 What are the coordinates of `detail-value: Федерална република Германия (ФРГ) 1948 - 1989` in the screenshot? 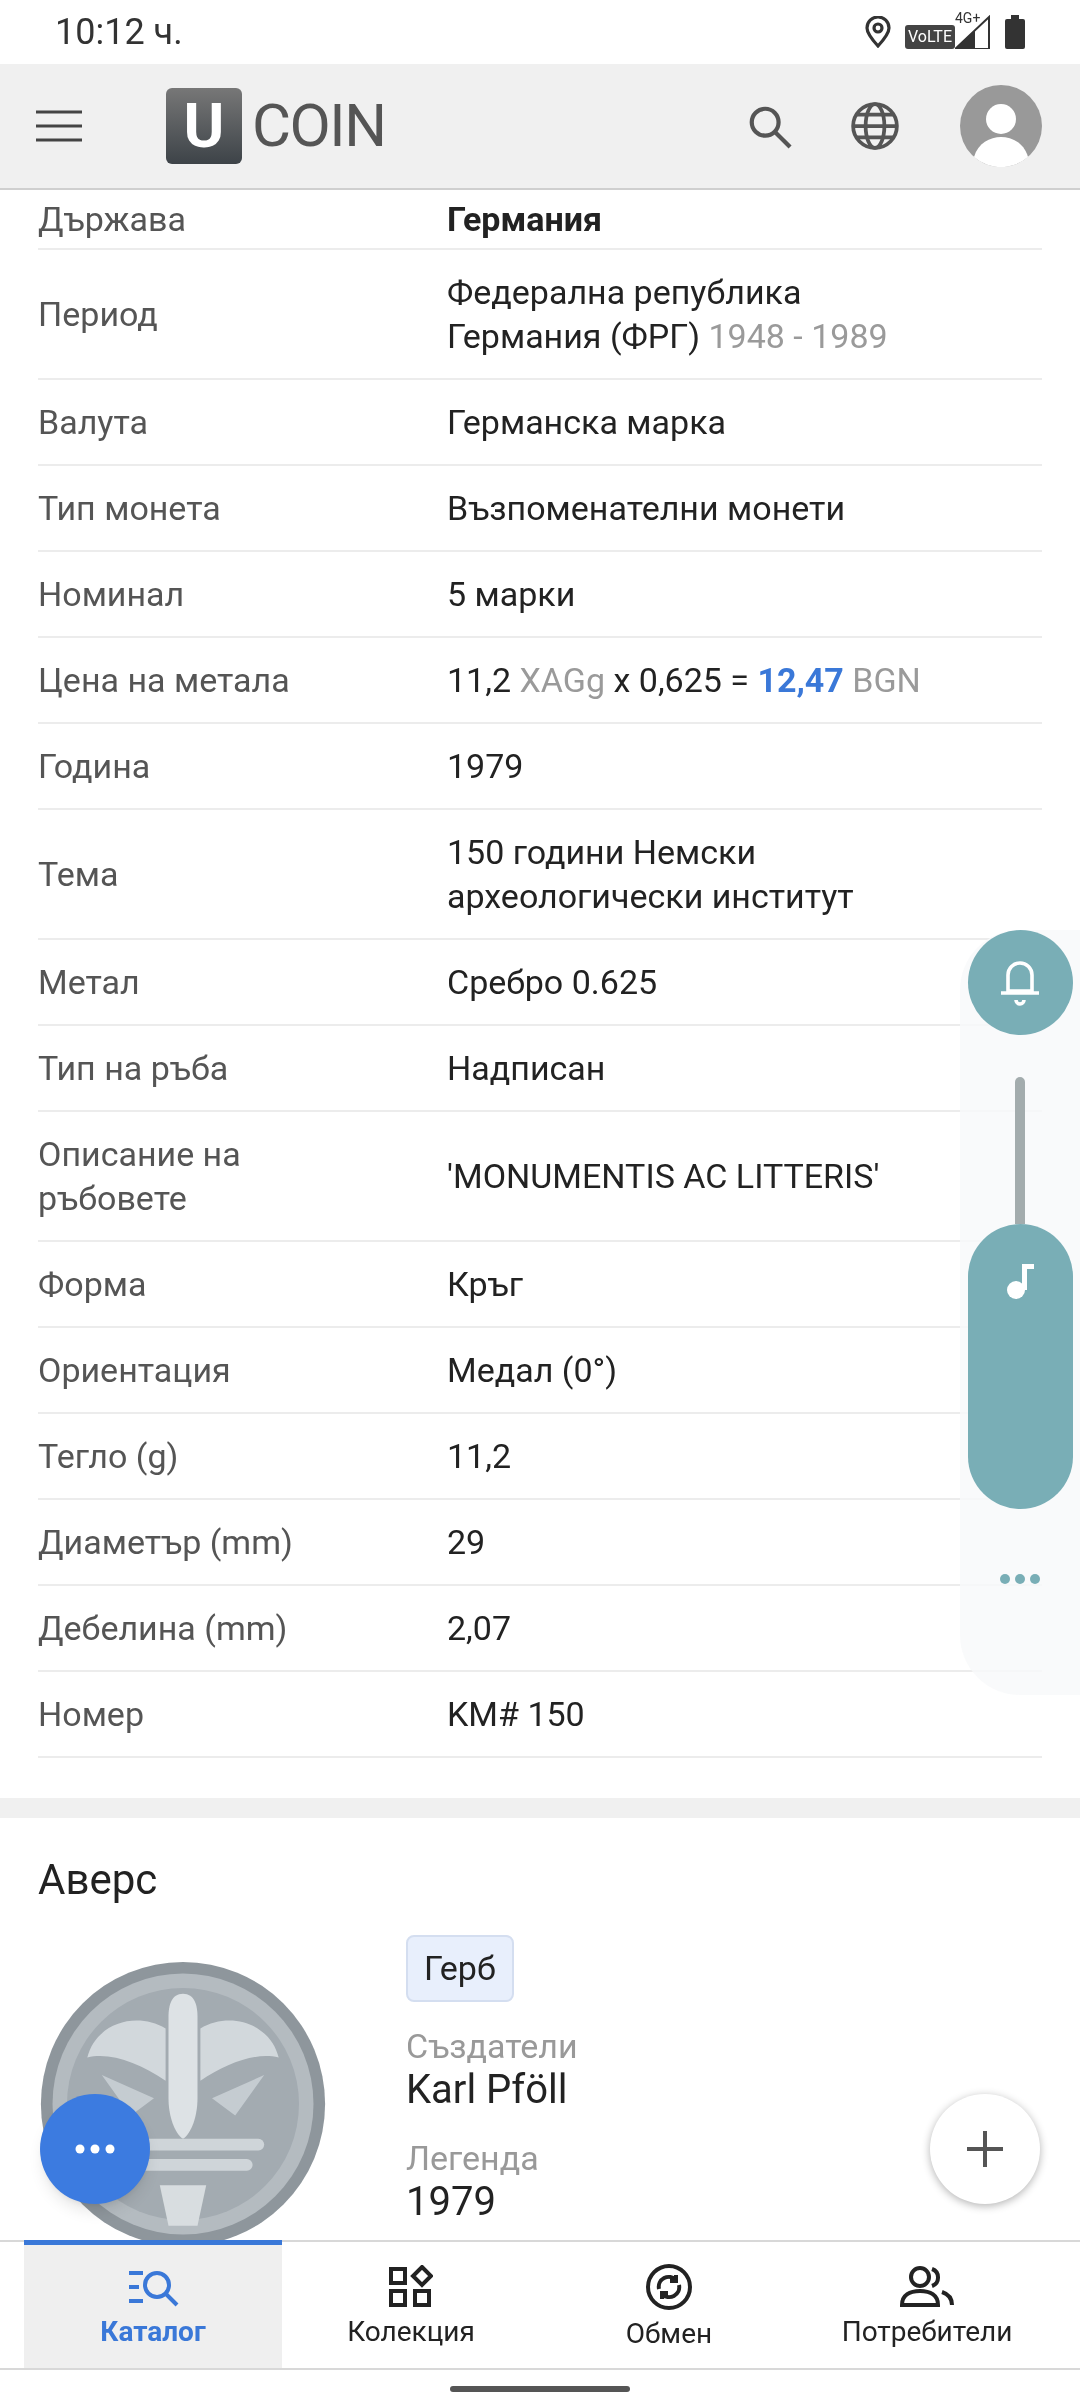 It's located at (668, 314).